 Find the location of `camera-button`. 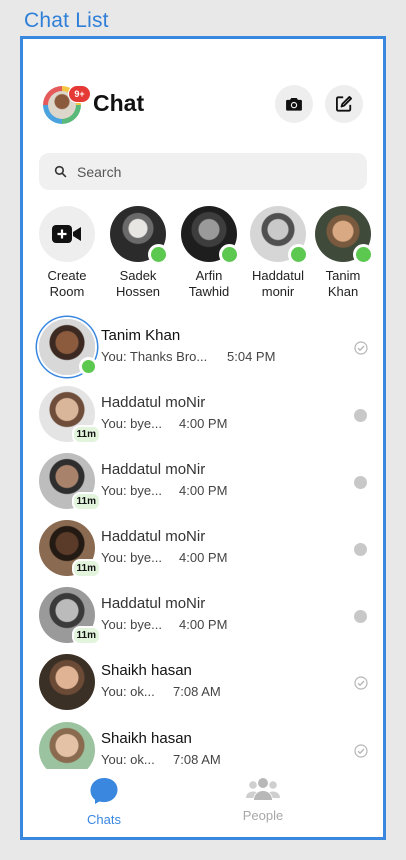

camera-button is located at coordinates (294, 104).